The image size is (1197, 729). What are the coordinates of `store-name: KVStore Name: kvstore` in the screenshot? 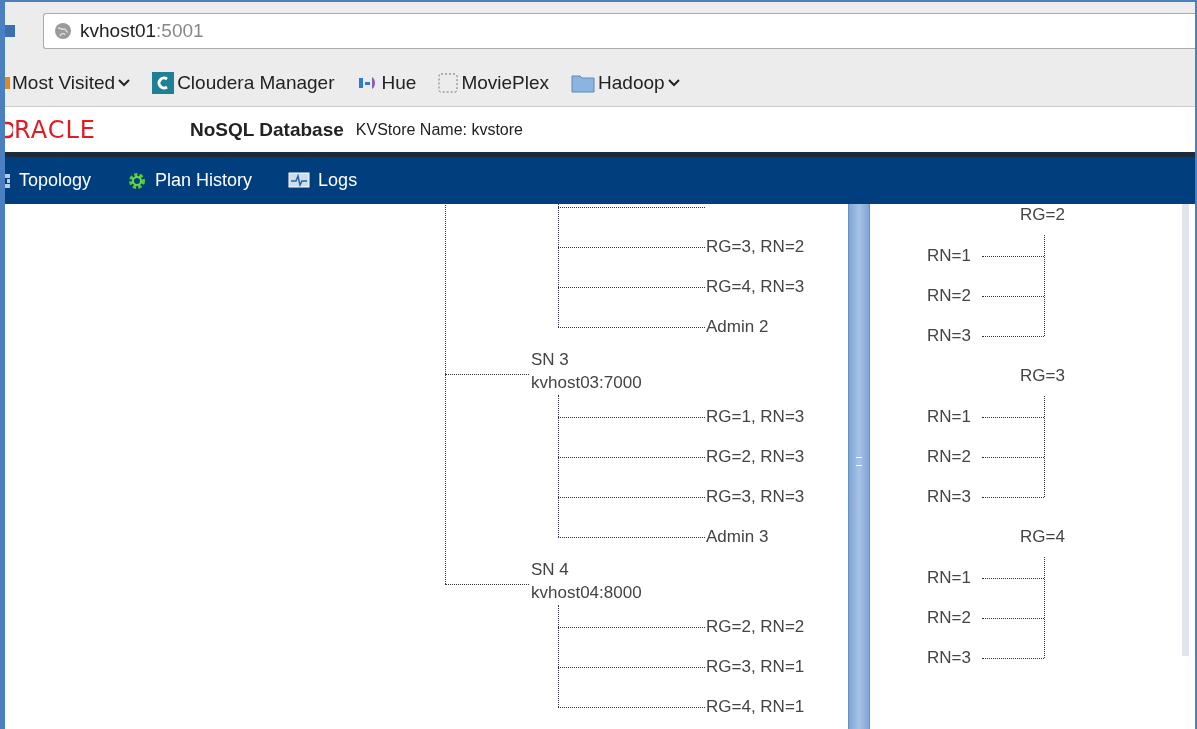 It's located at (439, 129).